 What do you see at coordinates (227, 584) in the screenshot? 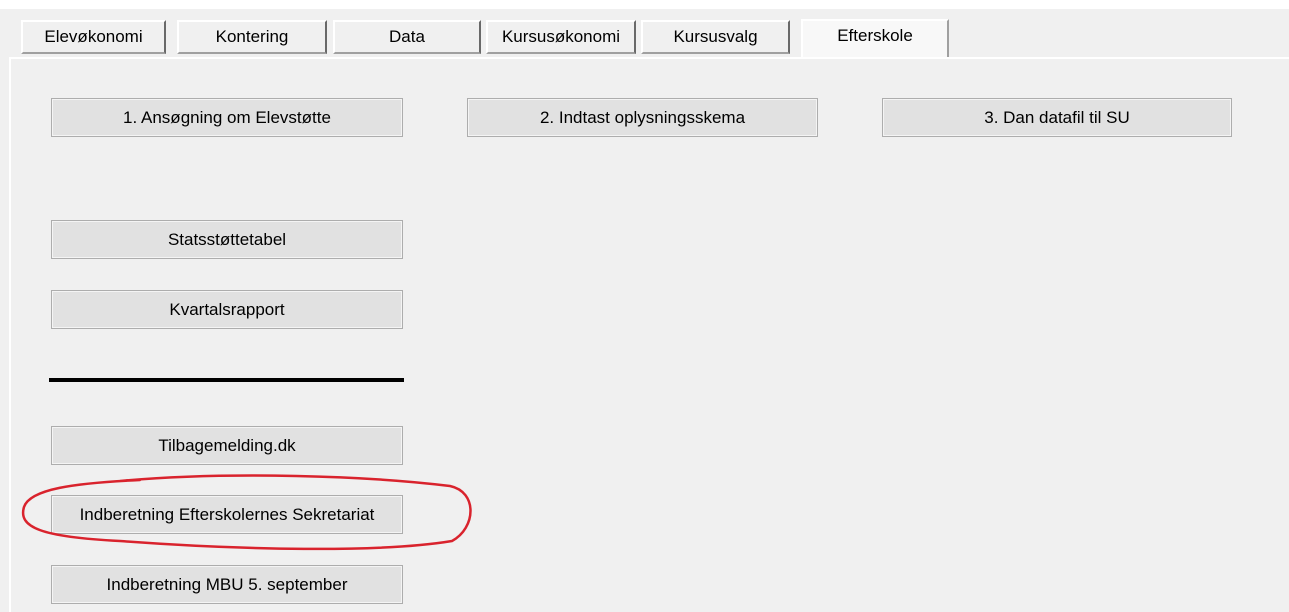
I see `indberetning-mbu-button: Indberetning MBU 5. september` at bounding box center [227, 584].